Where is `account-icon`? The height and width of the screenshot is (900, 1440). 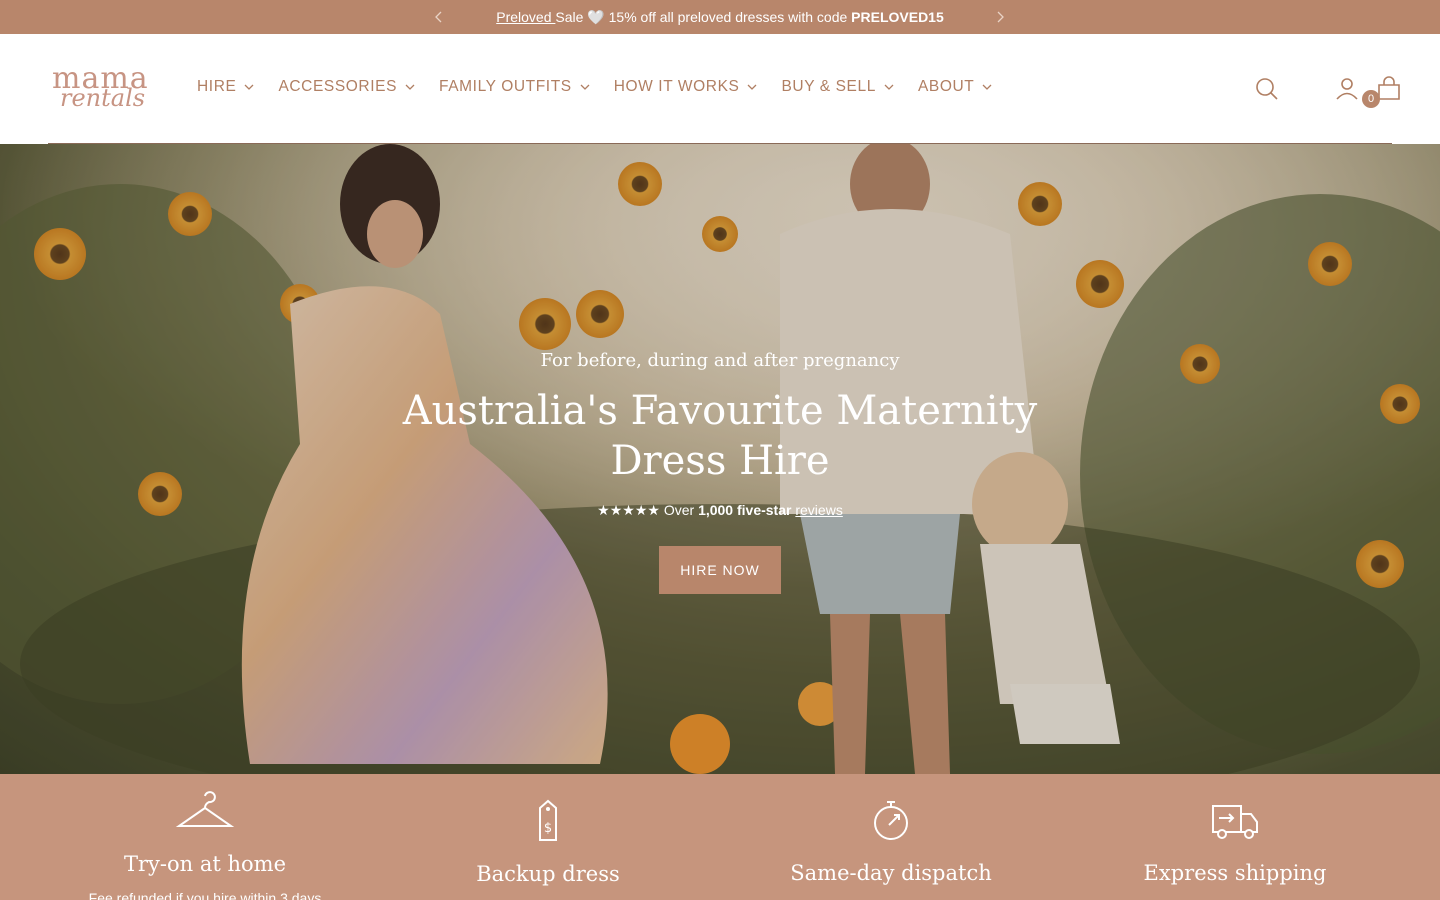
account-icon is located at coordinates (1347, 89).